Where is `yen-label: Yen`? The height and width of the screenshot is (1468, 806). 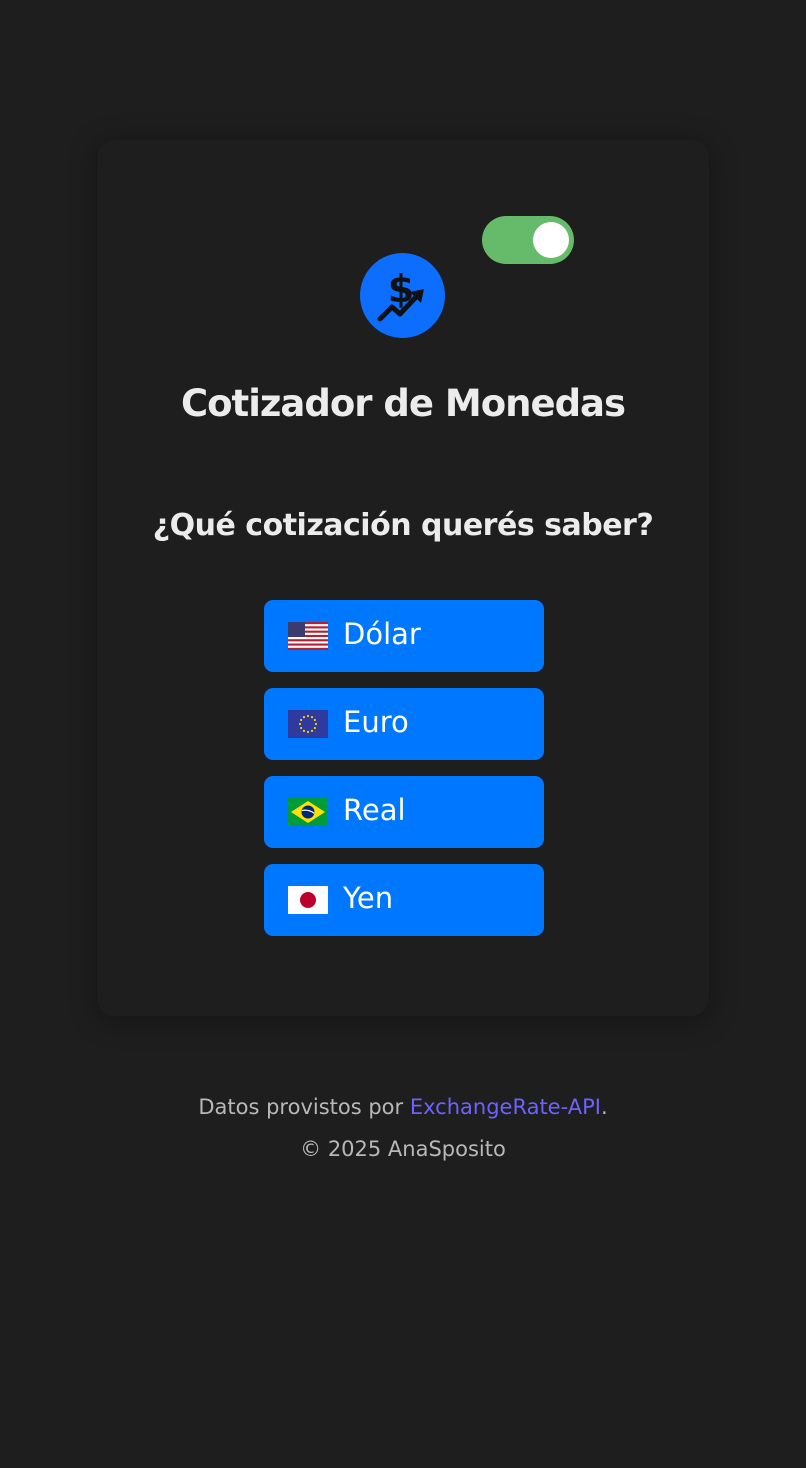
yen-label: Yen is located at coordinates (368, 898).